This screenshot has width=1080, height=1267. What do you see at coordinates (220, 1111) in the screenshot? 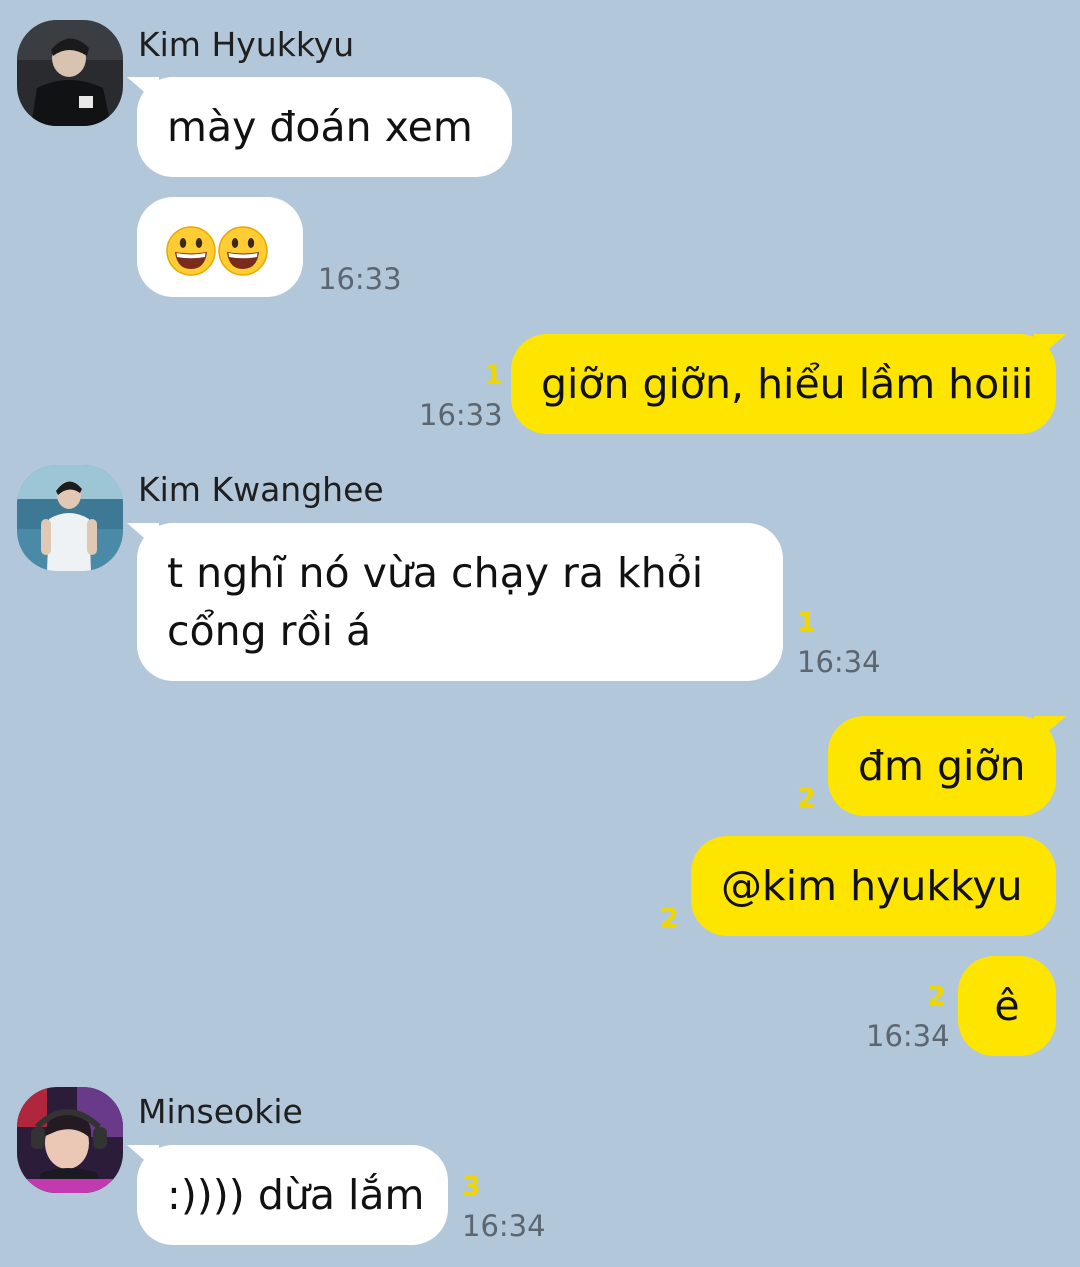
I see `sender-name: Minseokie` at bounding box center [220, 1111].